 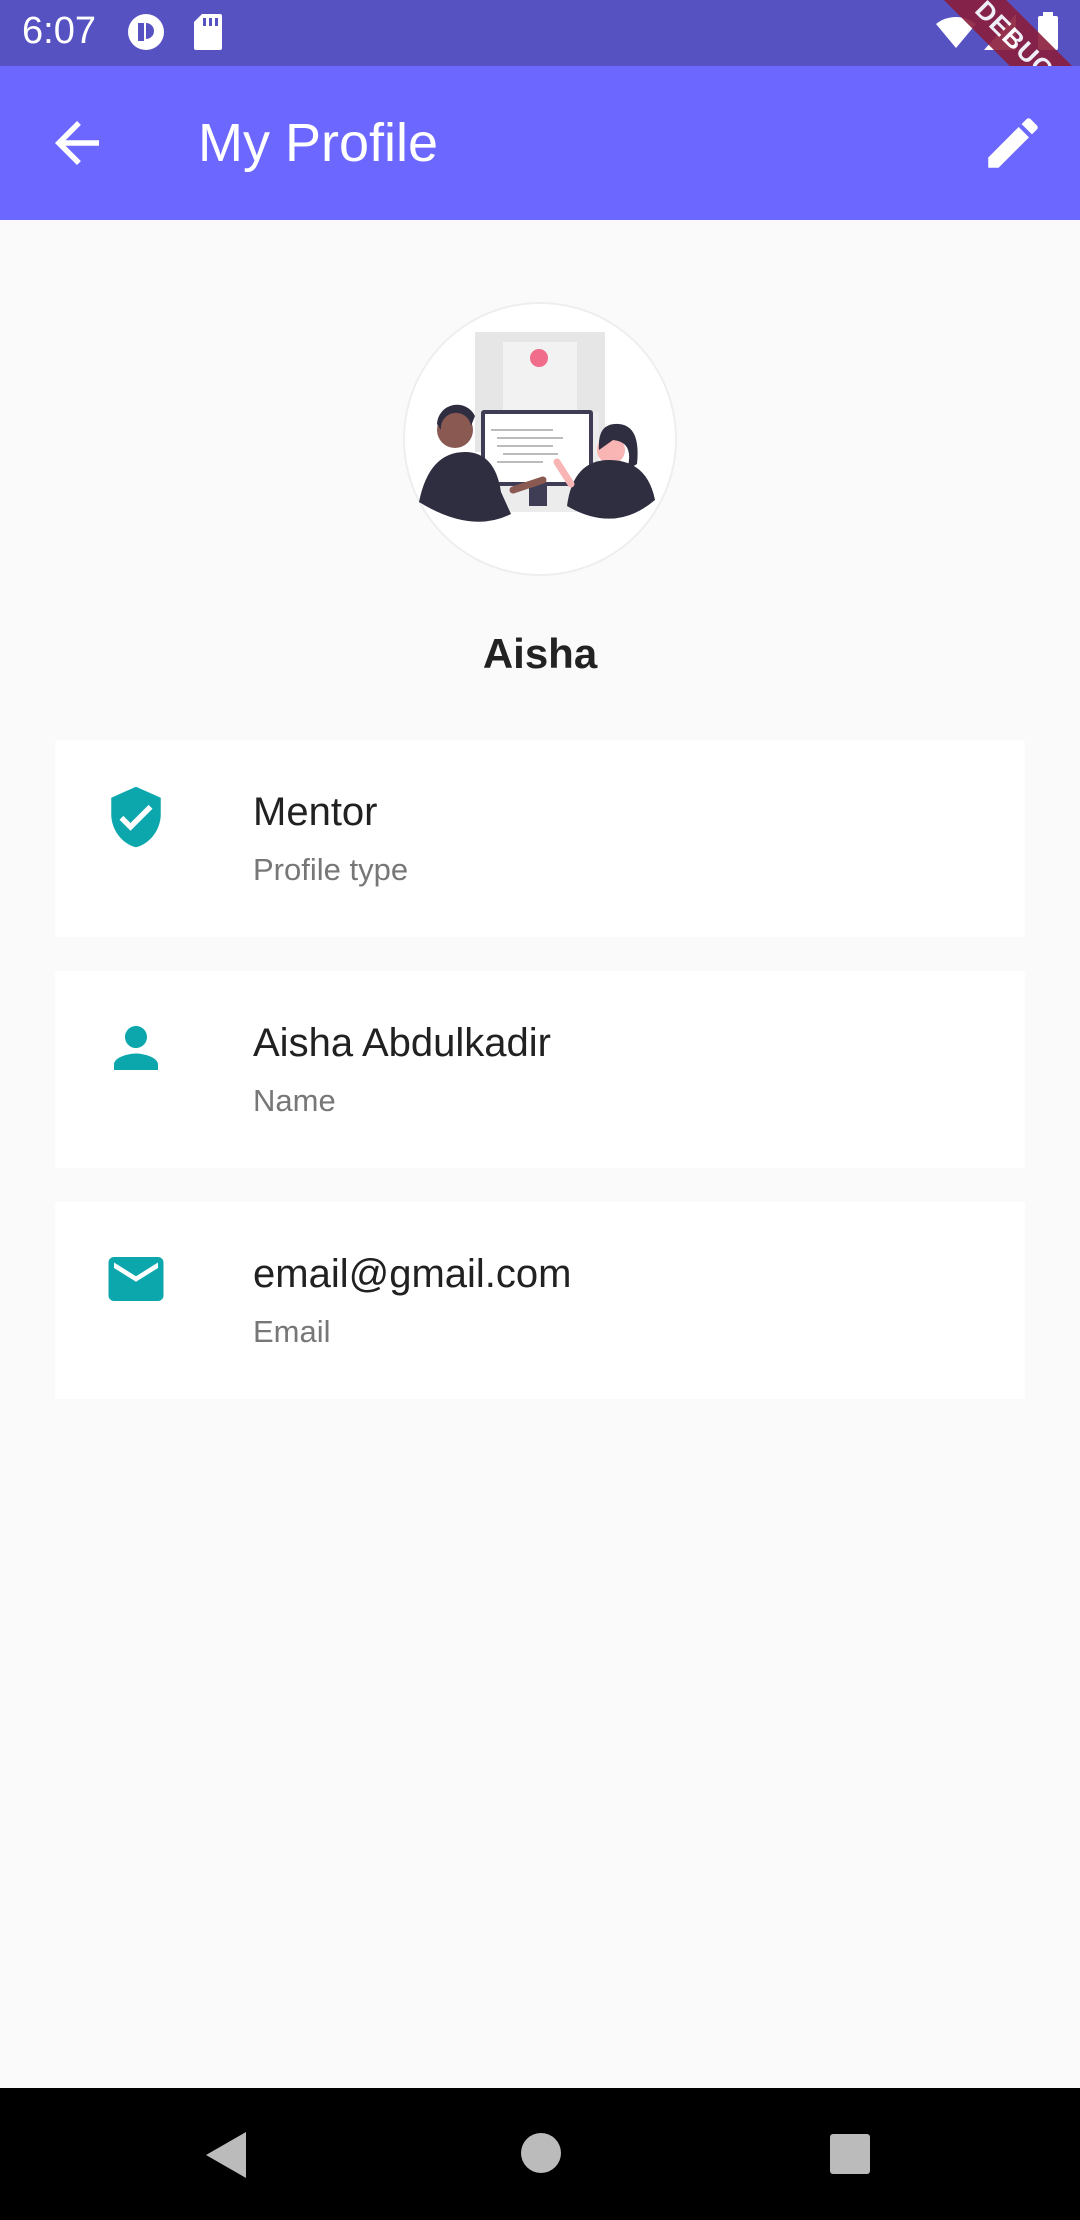 What do you see at coordinates (292, 1331) in the screenshot?
I see `email-label: Email` at bounding box center [292, 1331].